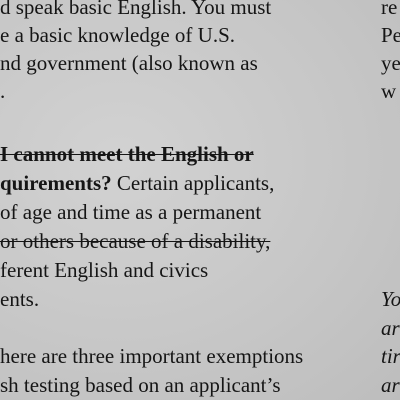  Describe the element at coordinates (20, 299) in the screenshot. I see `text-line: ents.` at that location.